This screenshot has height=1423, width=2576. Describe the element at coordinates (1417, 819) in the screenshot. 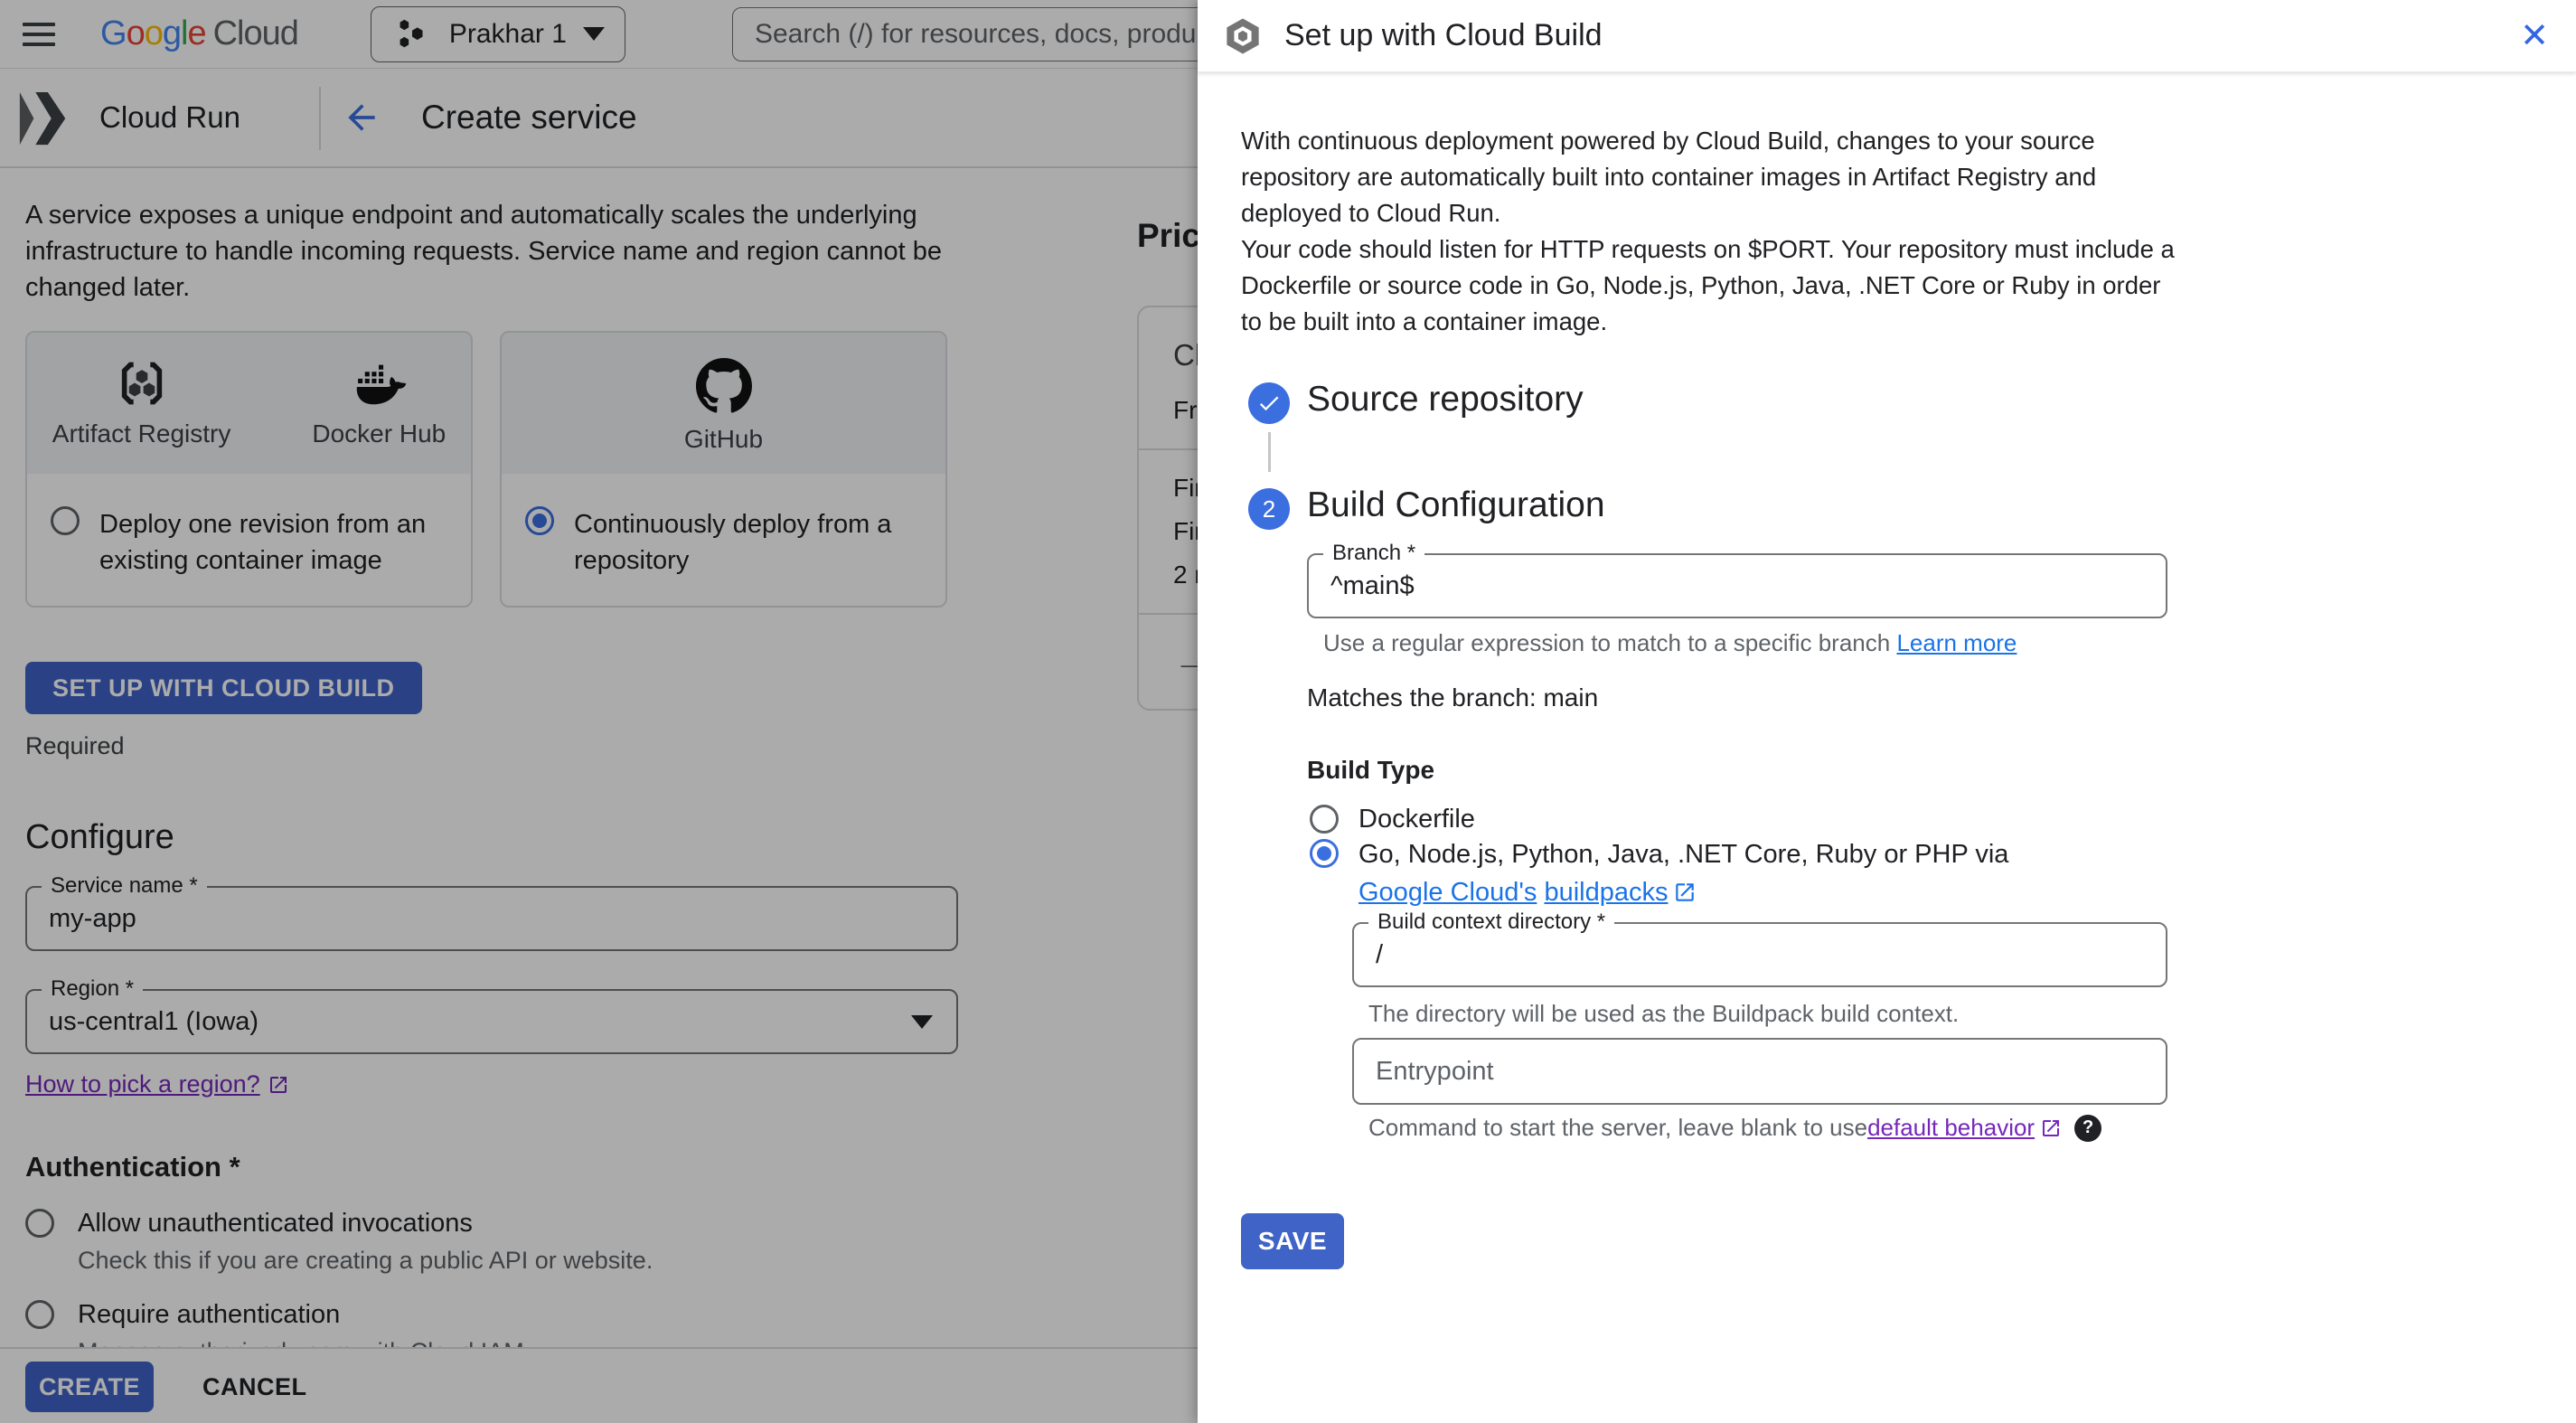

I see `option-label: Dockerfile` at that location.